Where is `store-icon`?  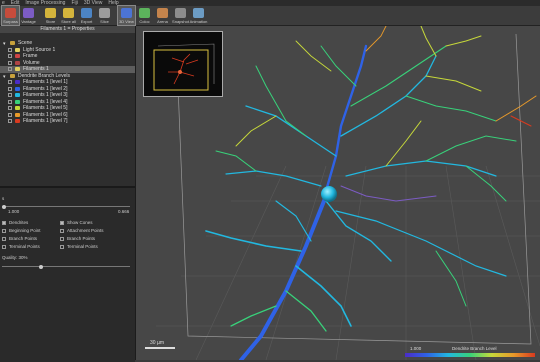
store-icon is located at coordinates (50, 13).